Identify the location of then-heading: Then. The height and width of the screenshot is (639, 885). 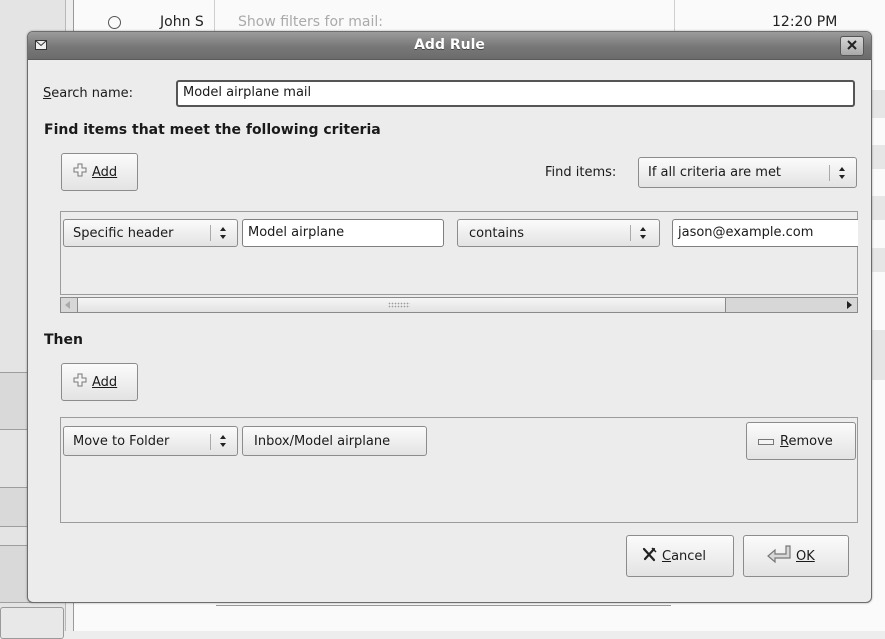
(63, 340).